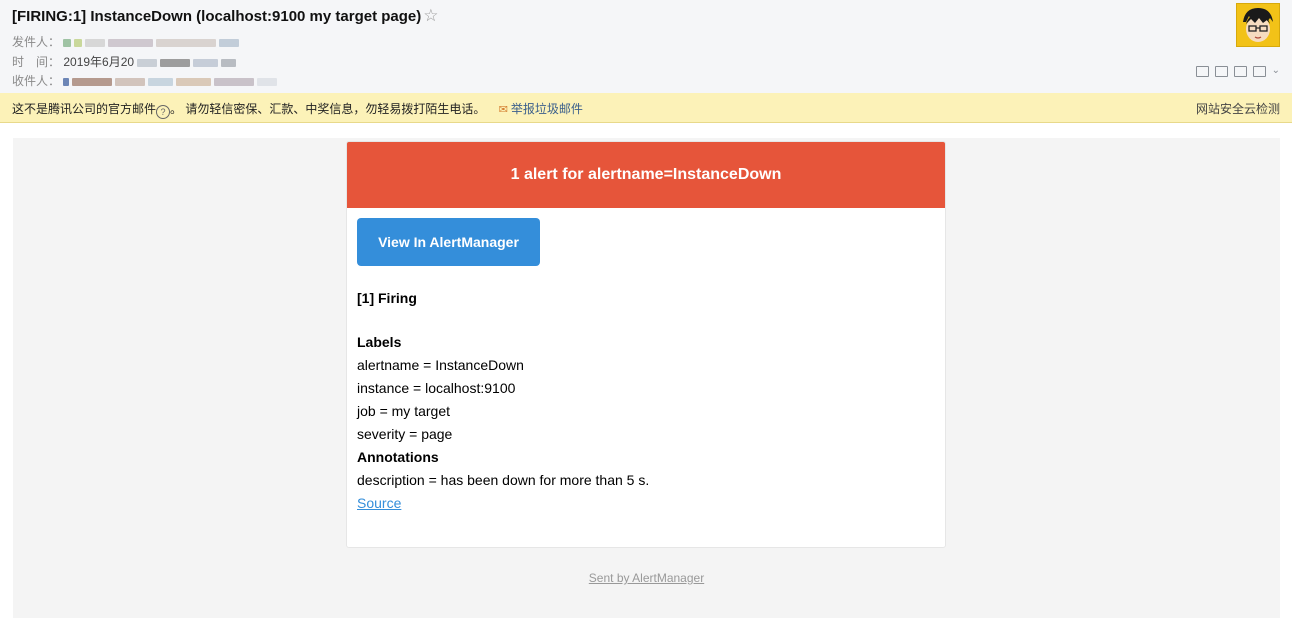 This screenshot has height=618, width=1292. What do you see at coordinates (436, 388) in the screenshot?
I see `label-line: instance = localhost:9100` at bounding box center [436, 388].